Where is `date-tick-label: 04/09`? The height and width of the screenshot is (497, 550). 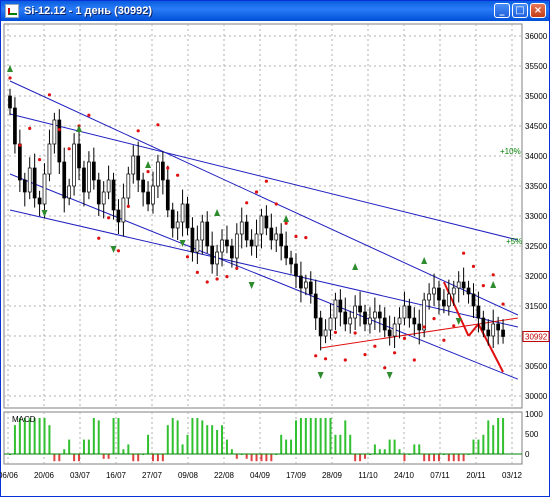 date-tick-label: 04/09 is located at coordinates (260, 475).